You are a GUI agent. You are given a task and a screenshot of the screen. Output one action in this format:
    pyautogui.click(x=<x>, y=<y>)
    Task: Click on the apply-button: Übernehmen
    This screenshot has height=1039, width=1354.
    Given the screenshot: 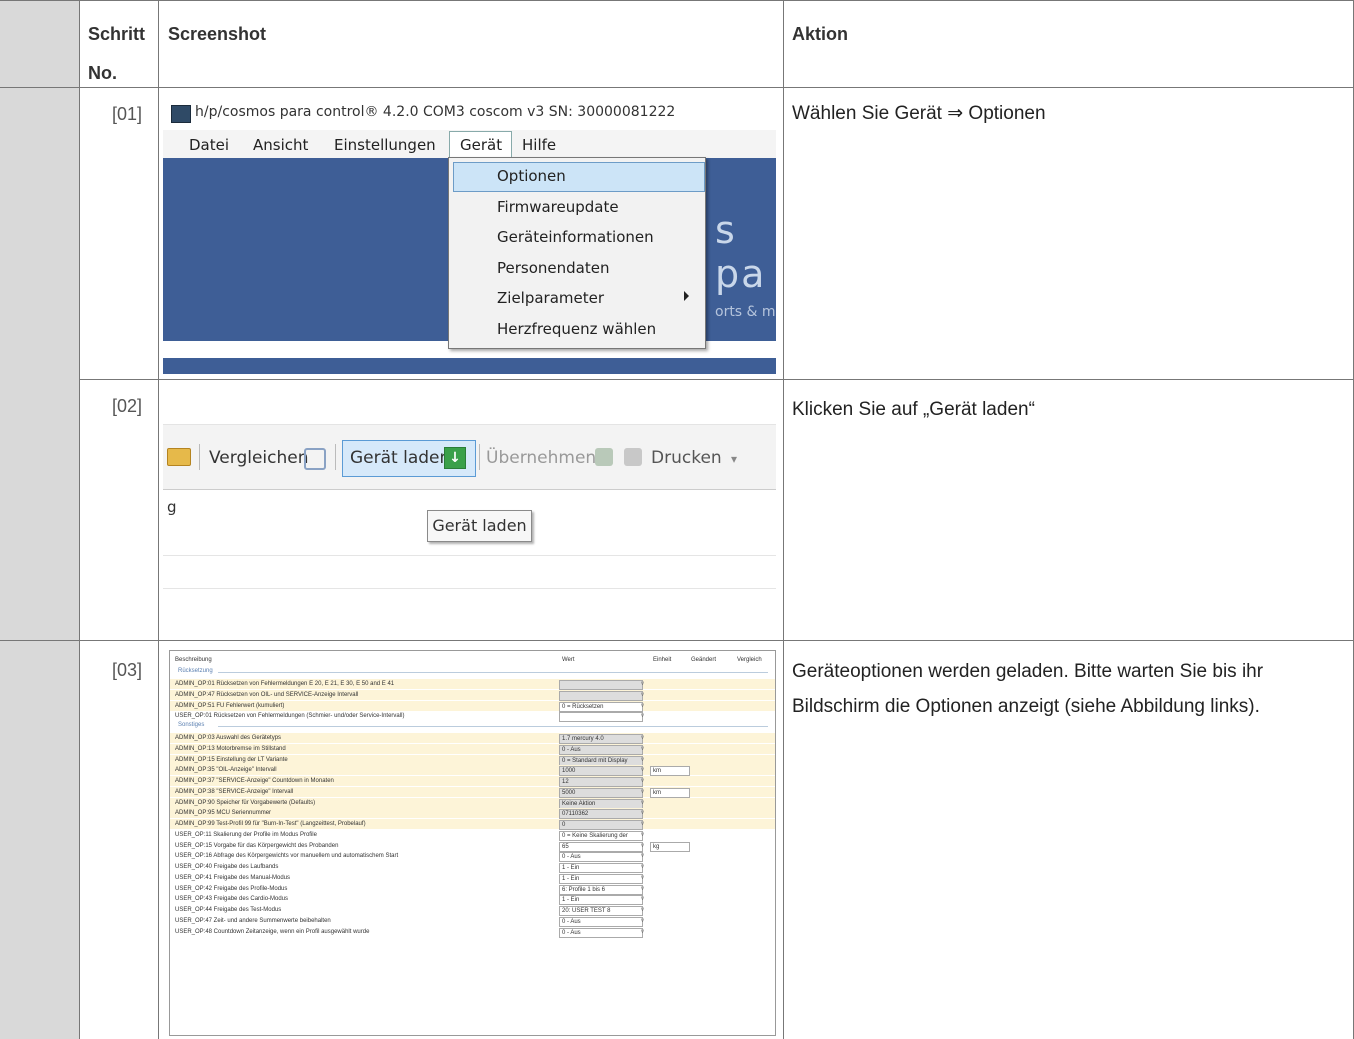 What is the action you would take?
    pyautogui.click(x=541, y=458)
    